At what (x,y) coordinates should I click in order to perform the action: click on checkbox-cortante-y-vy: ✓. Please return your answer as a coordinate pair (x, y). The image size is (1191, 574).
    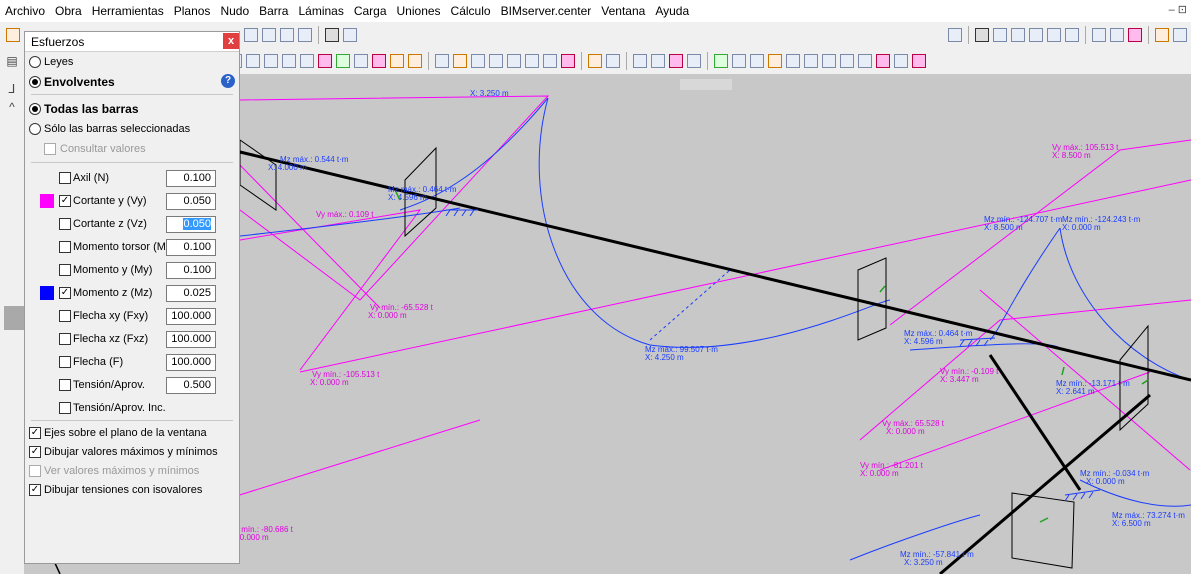
    Looking at the image, I should click on (65, 201).